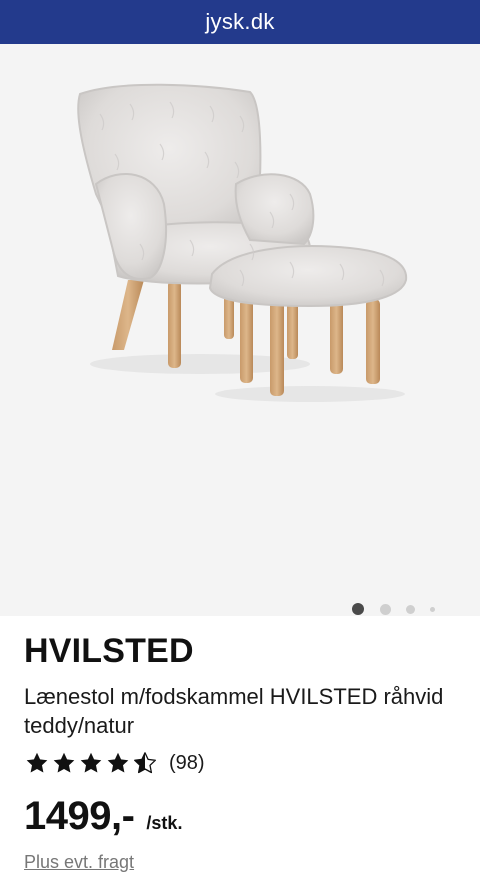 The image size is (480, 887). I want to click on product-rating: (98), so click(114, 763).